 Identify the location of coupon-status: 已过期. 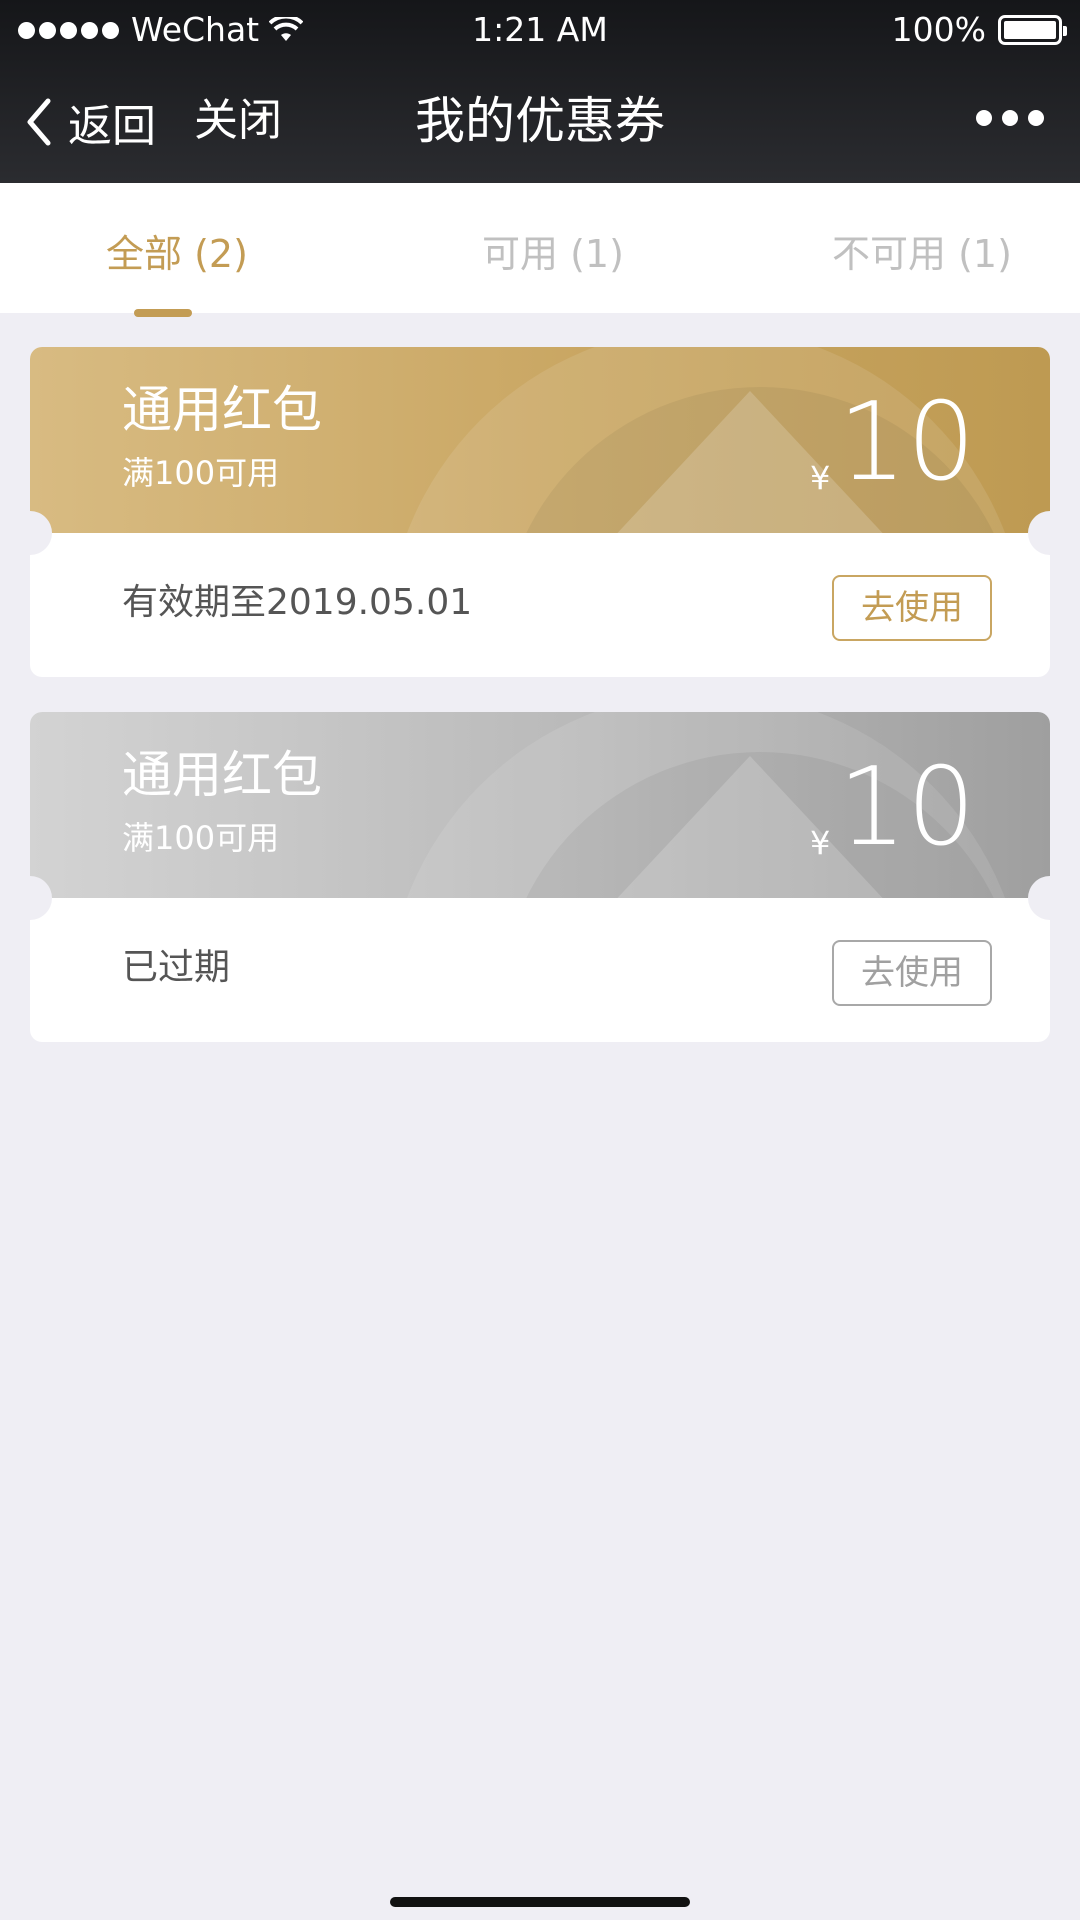
(176, 967).